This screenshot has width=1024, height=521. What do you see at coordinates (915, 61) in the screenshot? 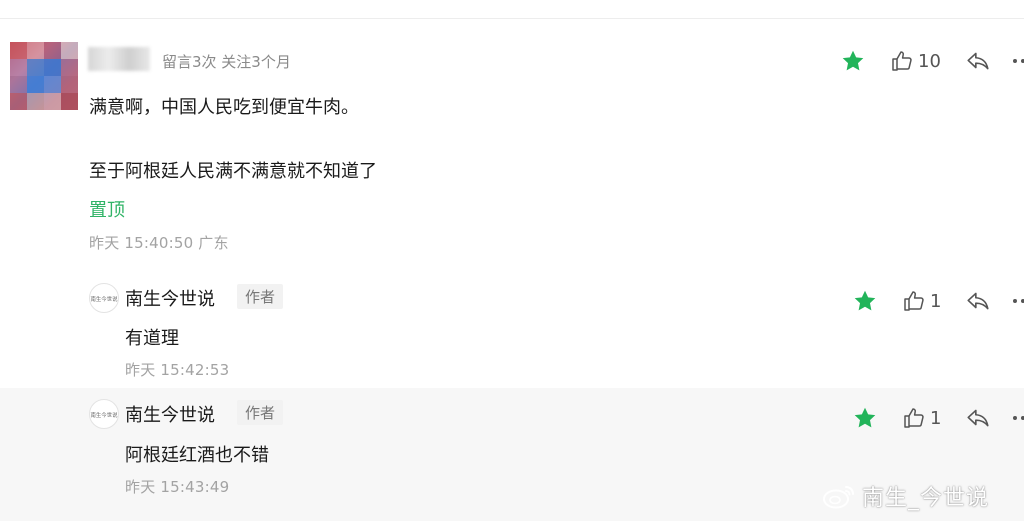
I see `like-button: 10` at bounding box center [915, 61].